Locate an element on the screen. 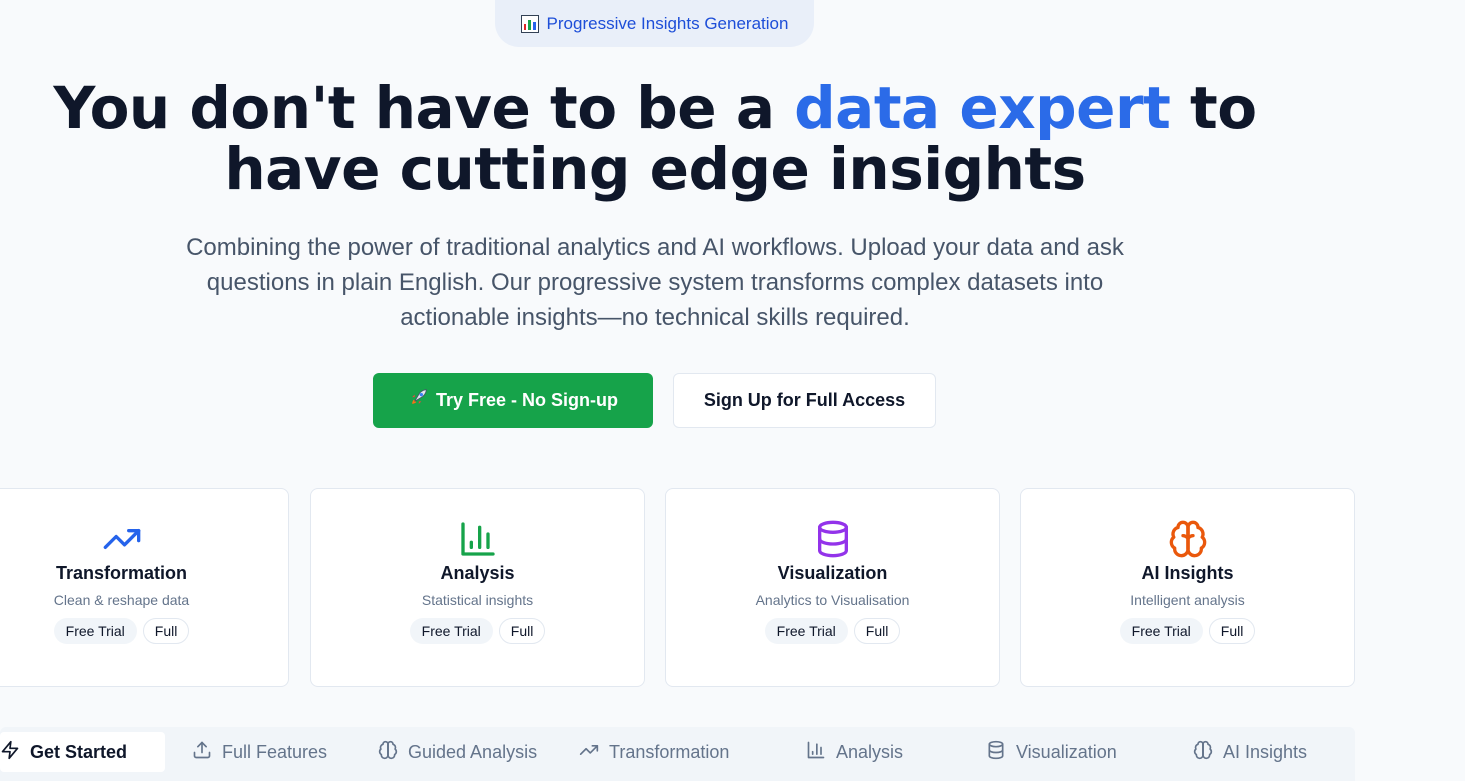 Image resolution: width=1465 pixels, height=781 pixels. feature-title: AI Insights is located at coordinates (1187, 573).